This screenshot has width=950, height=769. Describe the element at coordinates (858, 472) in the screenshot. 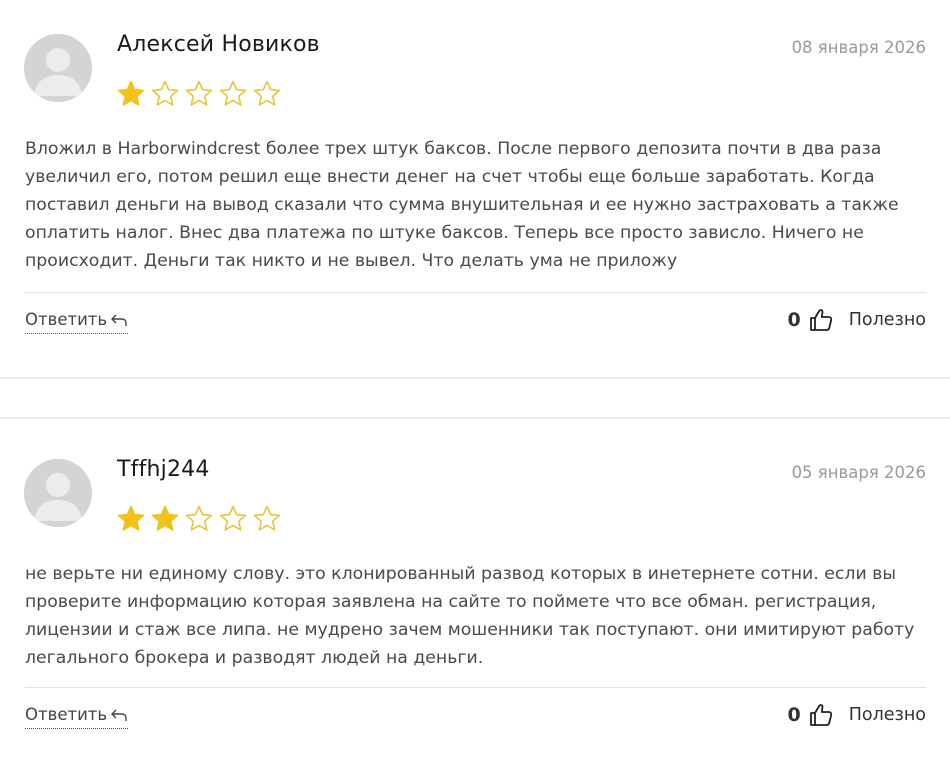

I see `review-date: 05 января 2026` at that location.